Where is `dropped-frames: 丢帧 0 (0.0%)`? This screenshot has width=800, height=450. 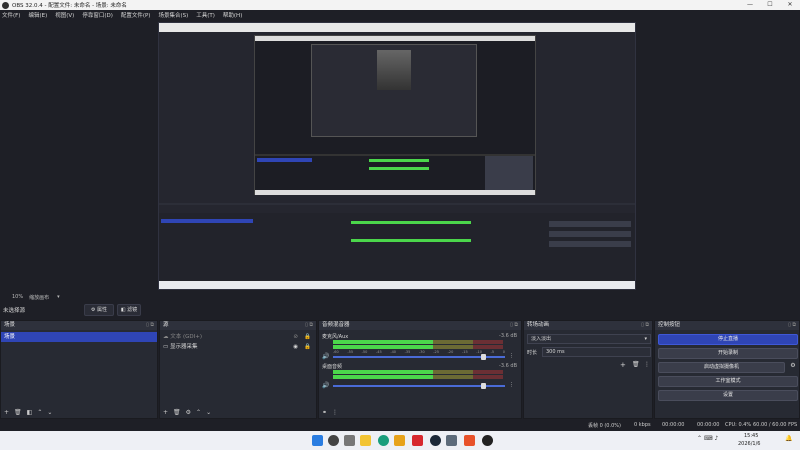 dropped-frames: 丢帧 0 (0.0%) is located at coordinates (604, 426).